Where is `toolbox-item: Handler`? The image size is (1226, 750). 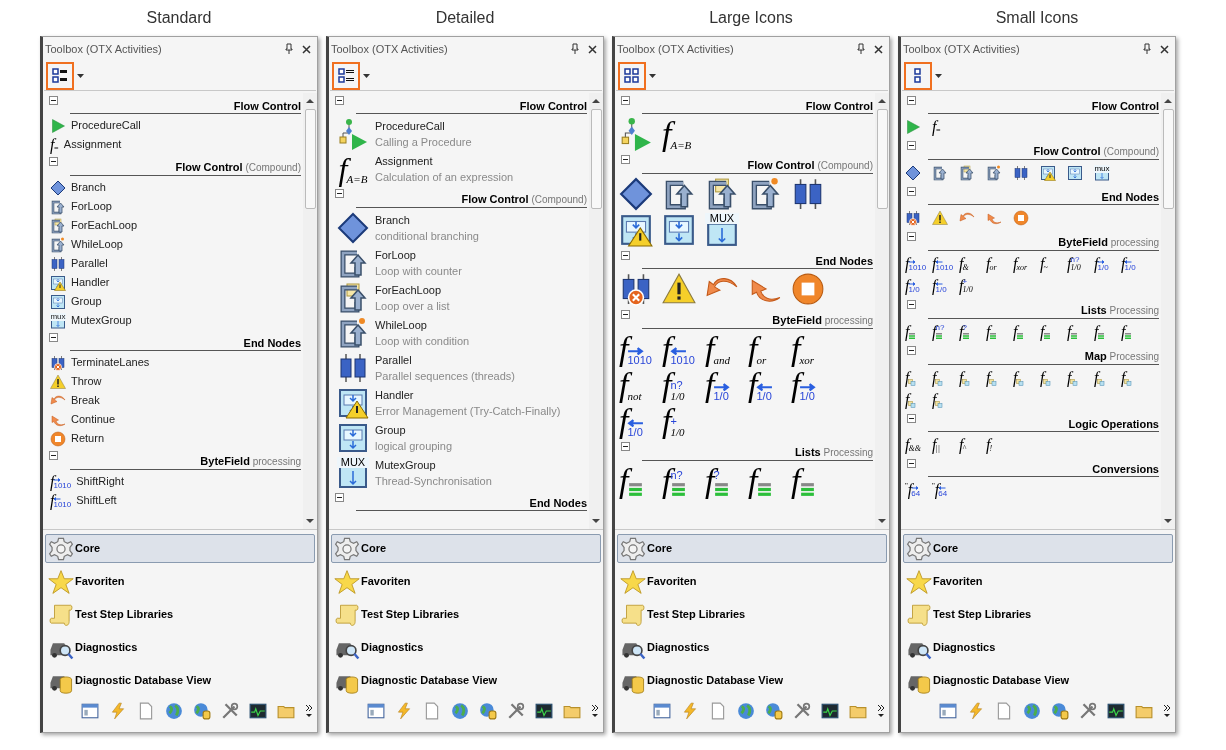
toolbox-item: Handler is located at coordinates (173, 282).